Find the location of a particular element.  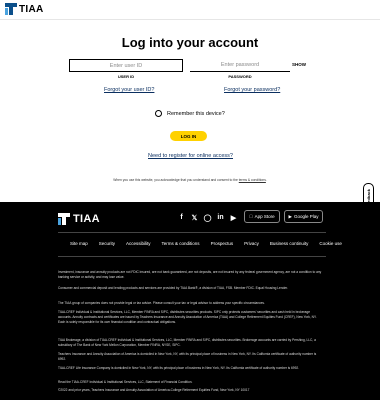

footer-link-prospectus: Prospectus is located at coordinates (222, 243).